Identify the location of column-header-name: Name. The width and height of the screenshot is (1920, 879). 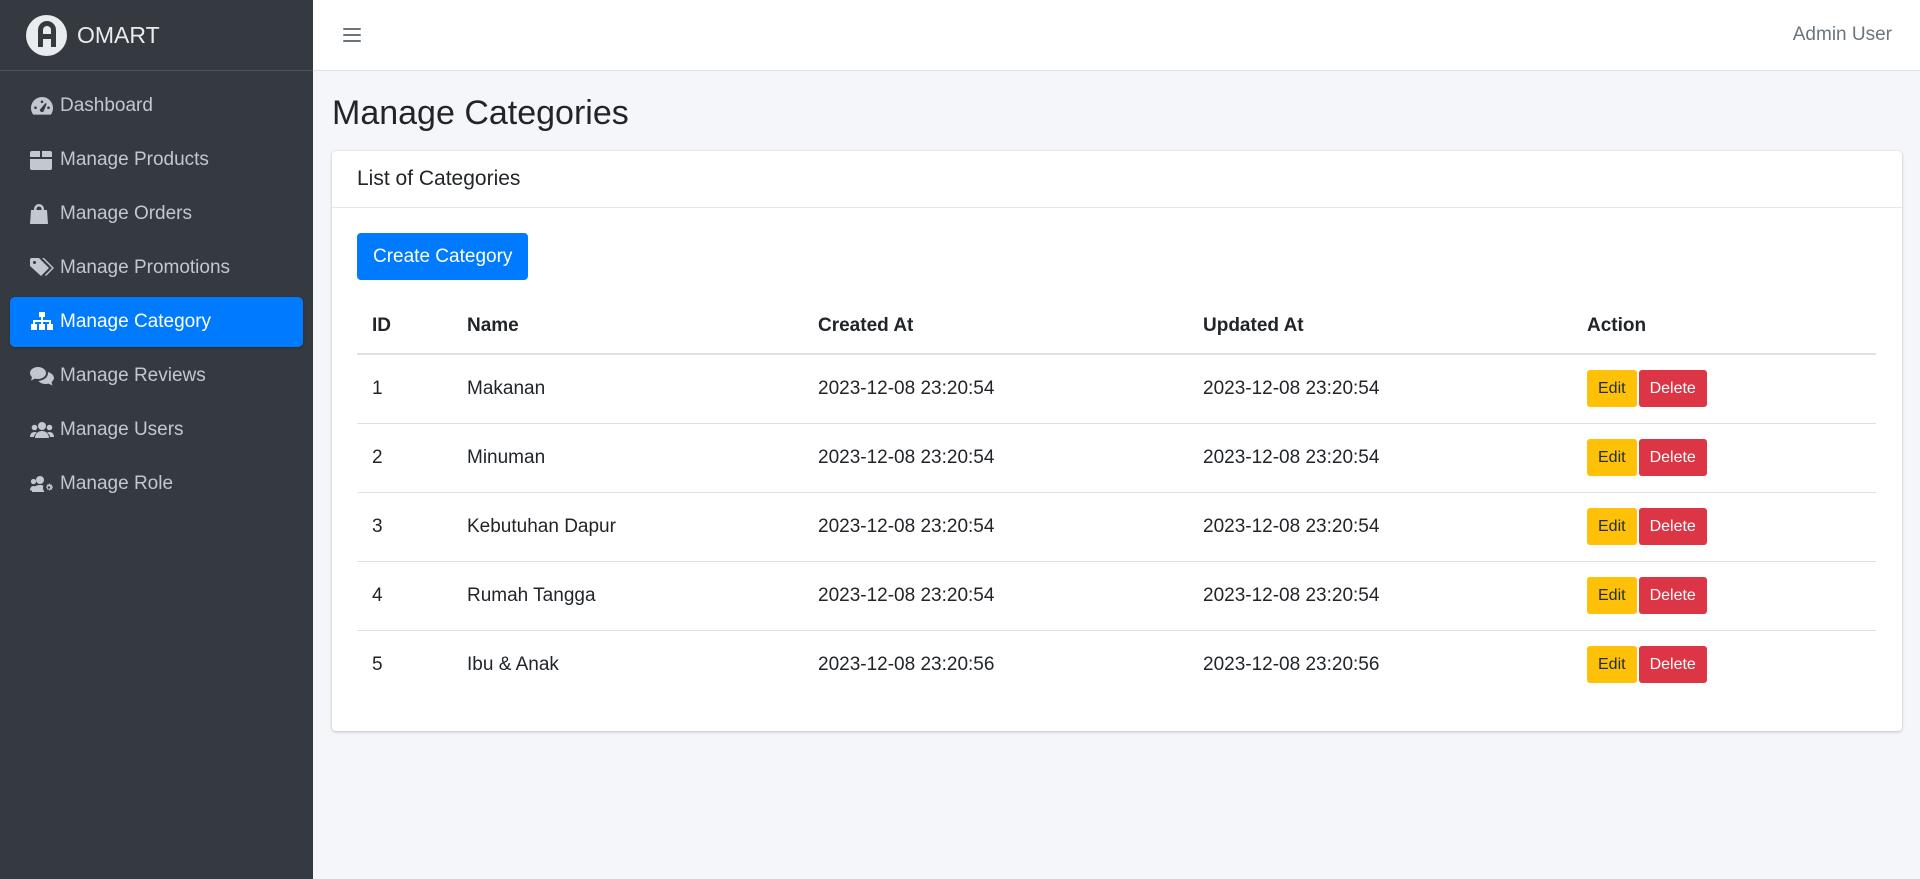
(627, 326).